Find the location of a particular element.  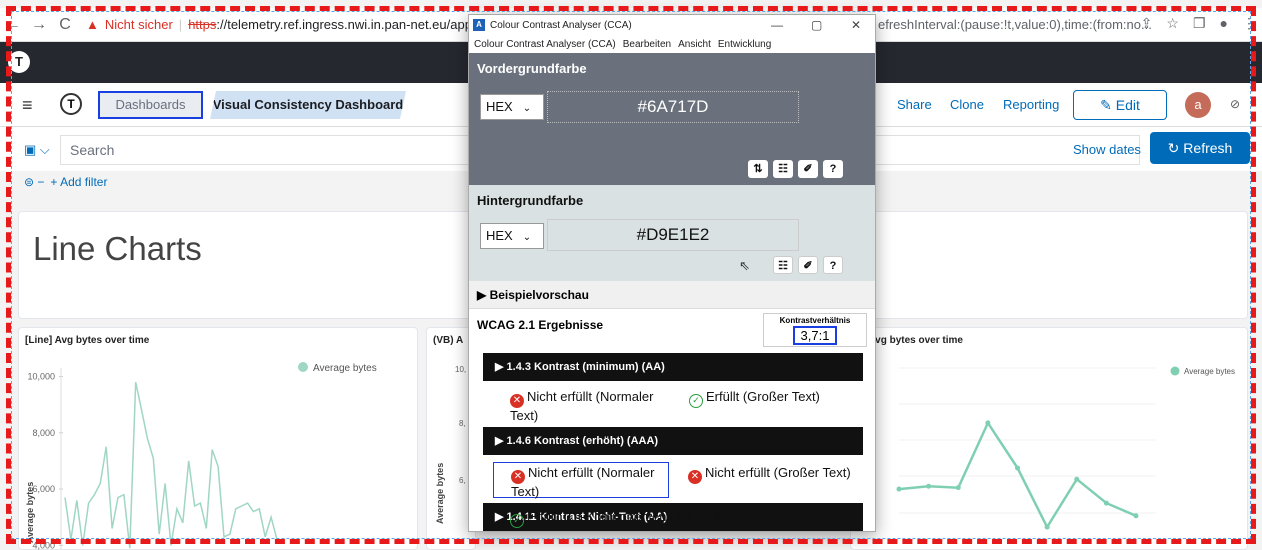

series-line-average-bytes is located at coordinates (171, 465).